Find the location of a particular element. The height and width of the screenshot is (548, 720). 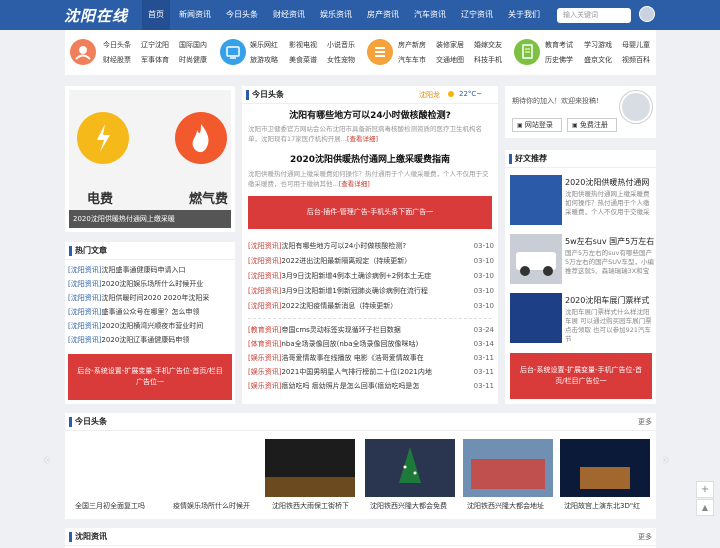

category-link: 母婴儿童 is located at coordinates (636, 45).